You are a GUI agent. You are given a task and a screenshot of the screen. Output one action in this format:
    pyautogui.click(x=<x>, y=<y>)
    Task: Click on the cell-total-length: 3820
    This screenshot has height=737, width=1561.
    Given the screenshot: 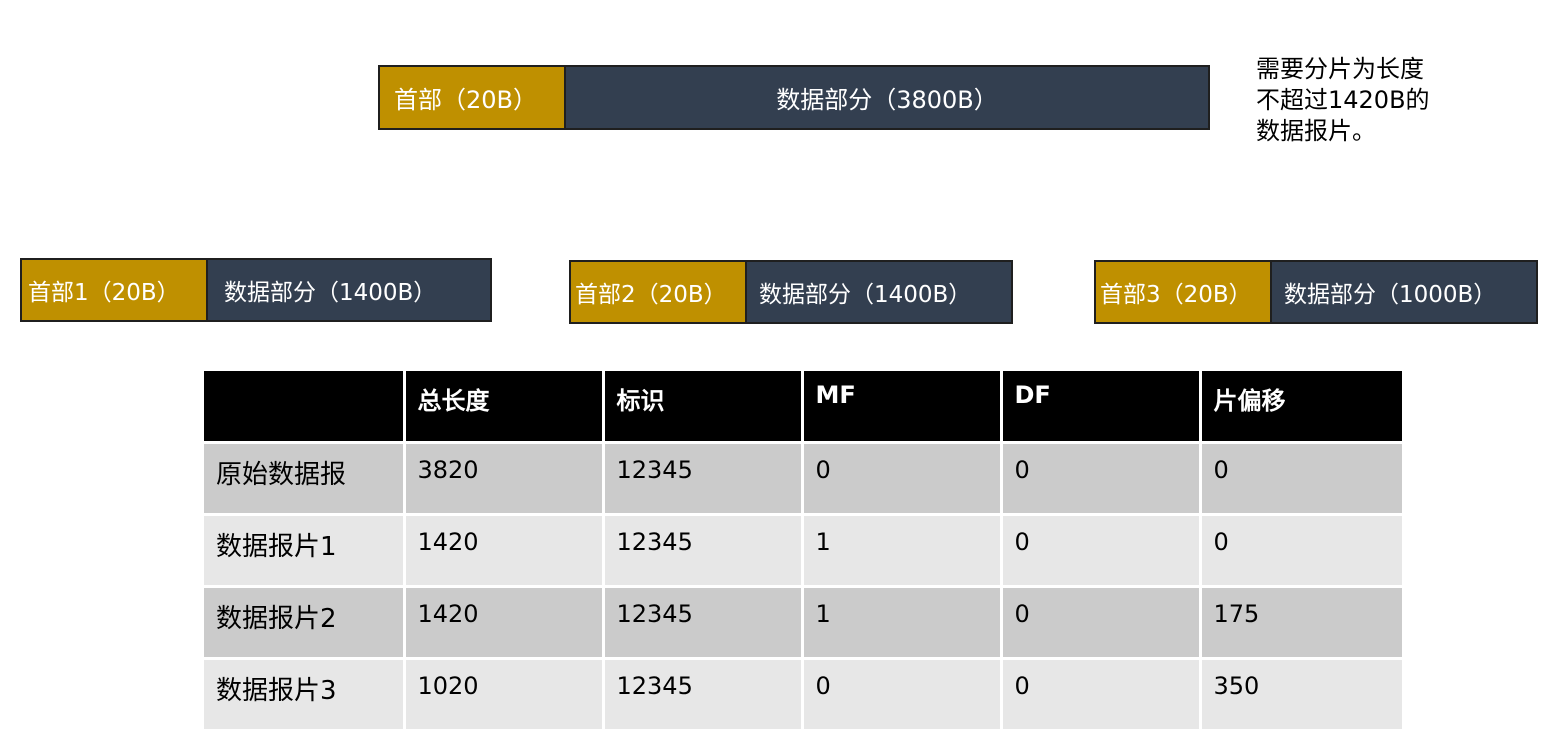 What is the action you would take?
    pyautogui.click(x=504, y=479)
    